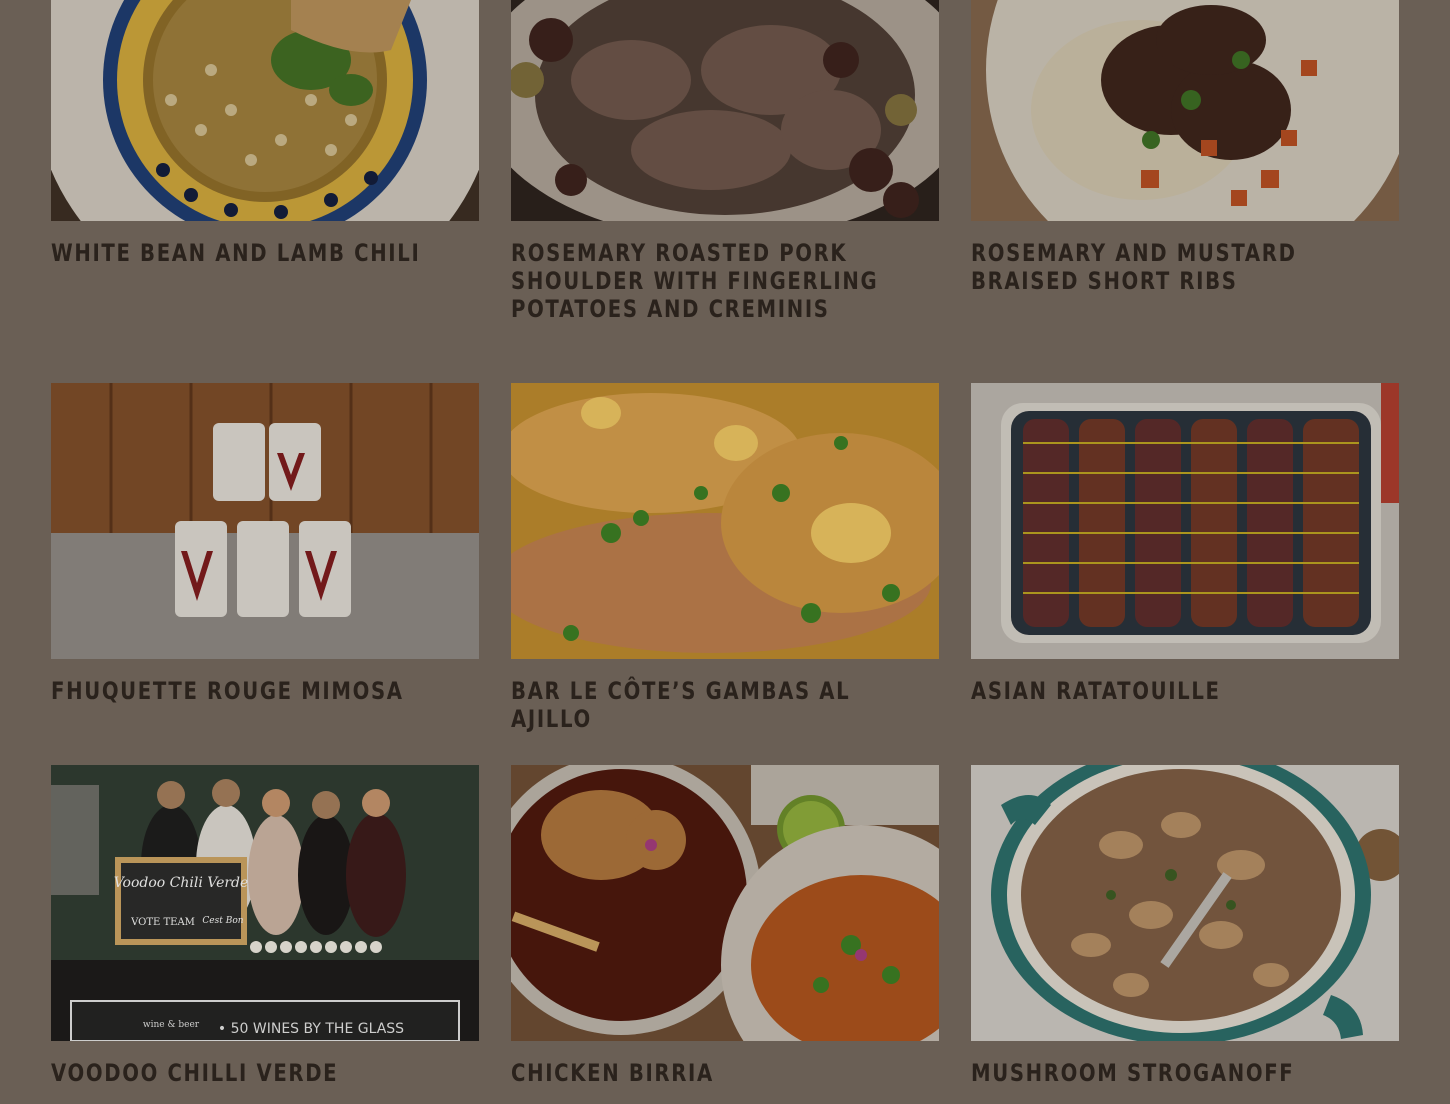 The height and width of the screenshot is (1104, 1450). What do you see at coordinates (181, 883) in the screenshot?
I see `chalkboard-text: Voodoo Chili Verde` at bounding box center [181, 883].